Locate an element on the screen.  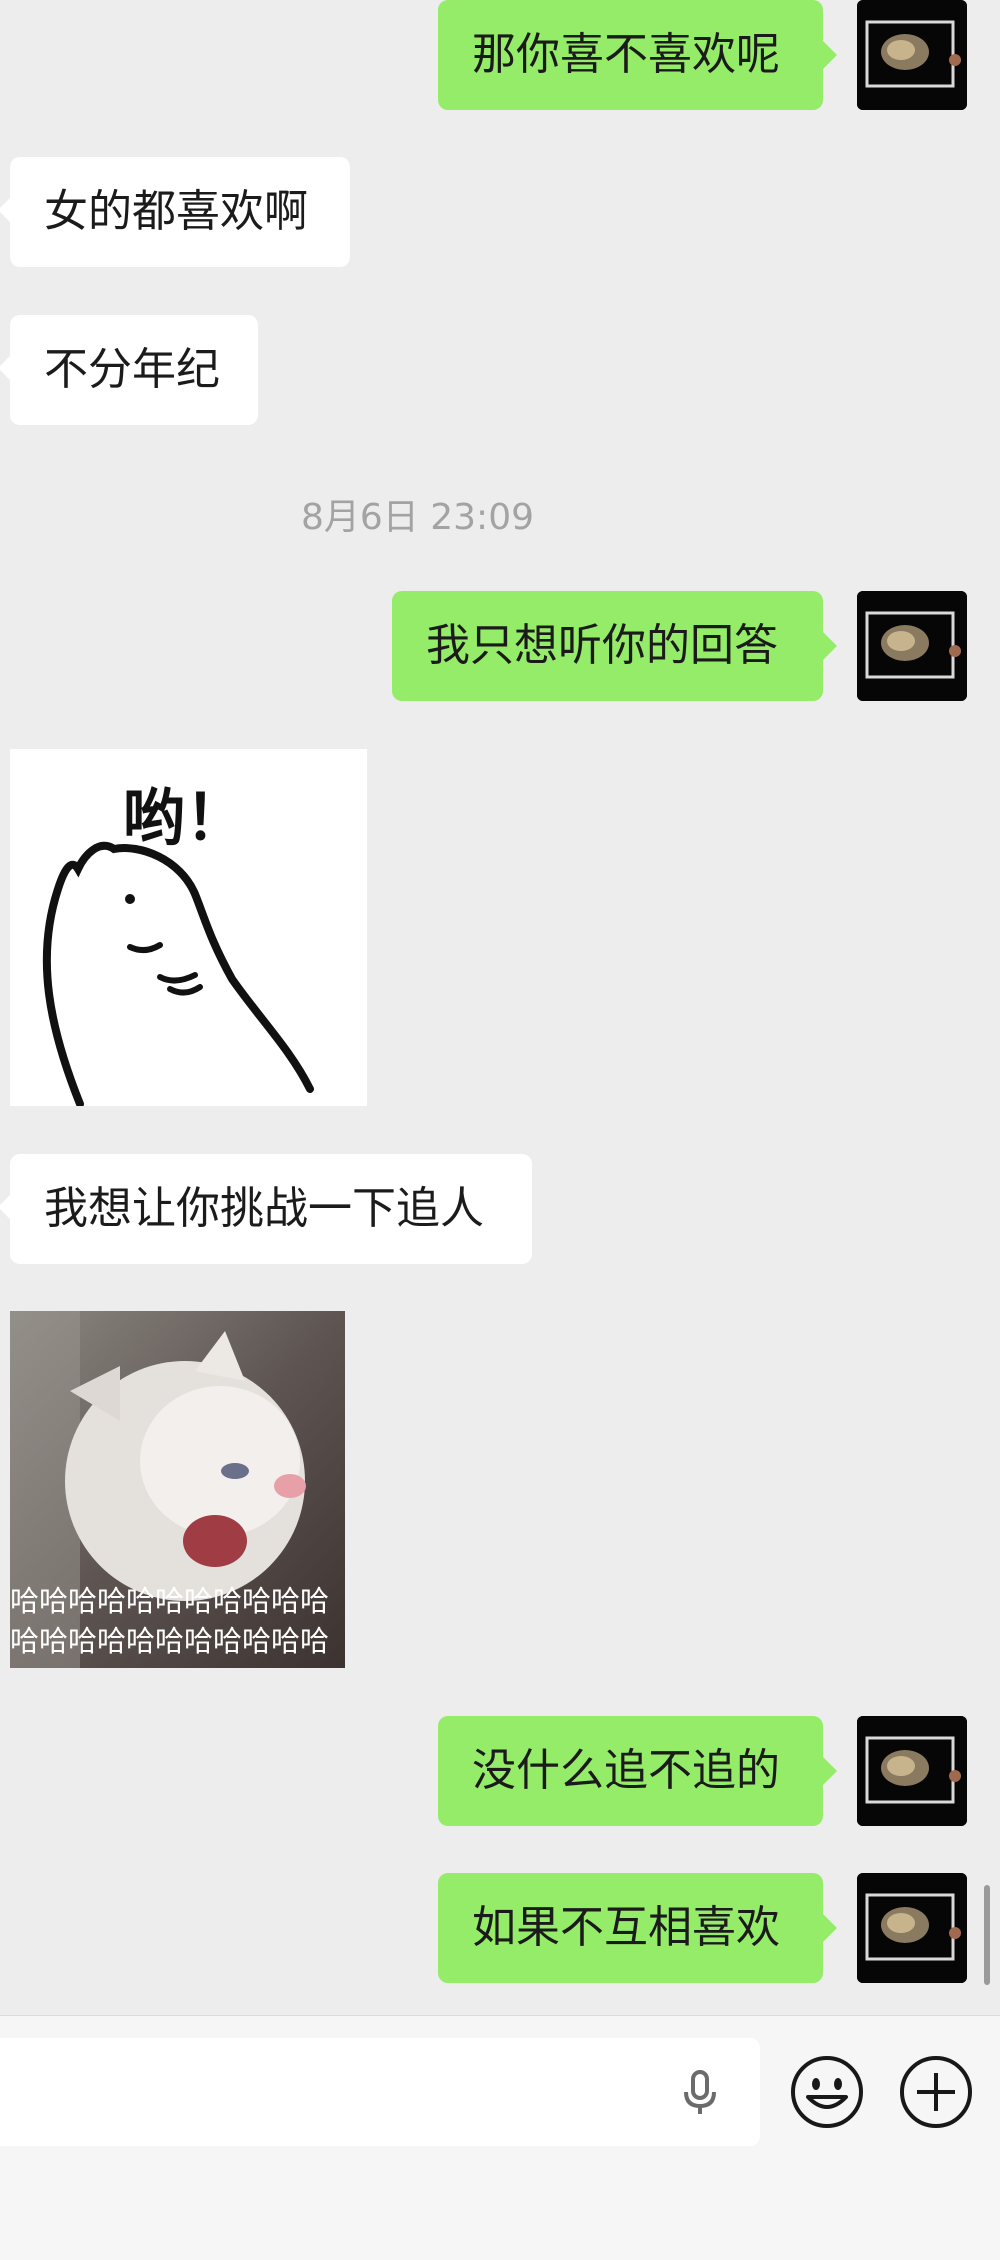
plus-icon is located at coordinates (936, 2092).